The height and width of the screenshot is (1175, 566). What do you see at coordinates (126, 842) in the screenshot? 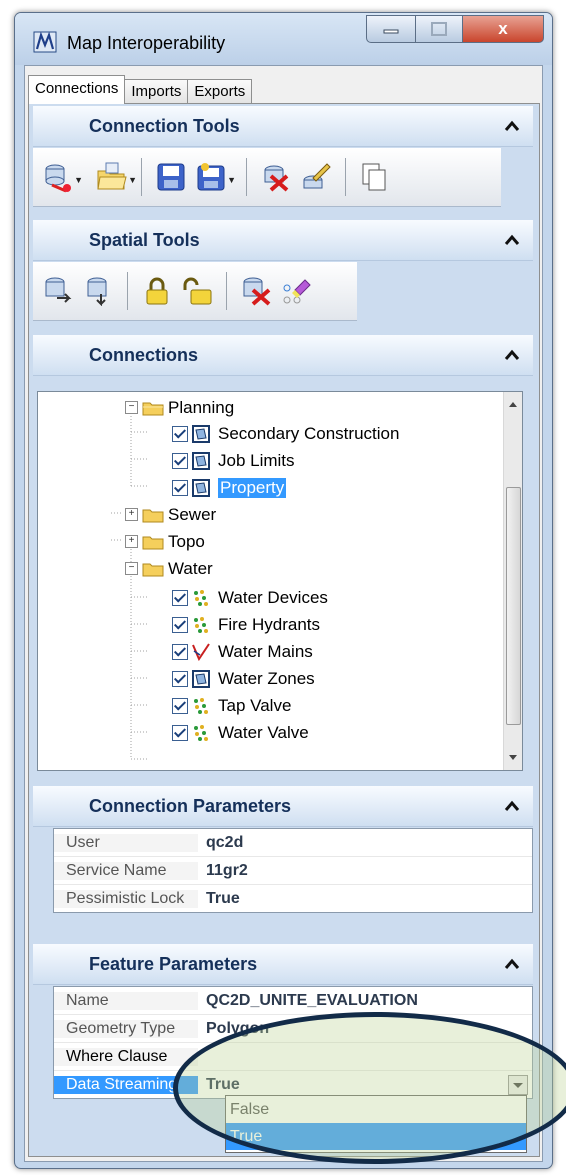
I see `param-name: User` at bounding box center [126, 842].